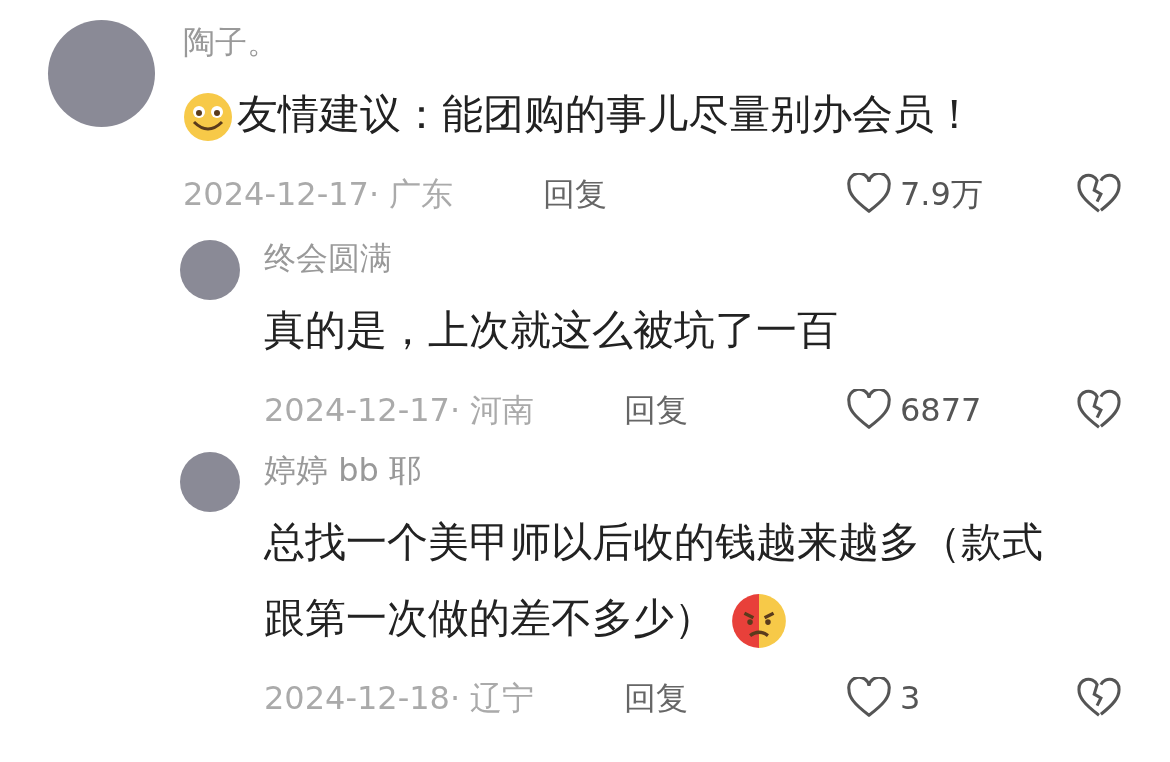 This screenshot has width=1170, height=762. Describe the element at coordinates (400, 698) in the screenshot. I see `date-location: 2024-12-18· 辽宁` at that location.